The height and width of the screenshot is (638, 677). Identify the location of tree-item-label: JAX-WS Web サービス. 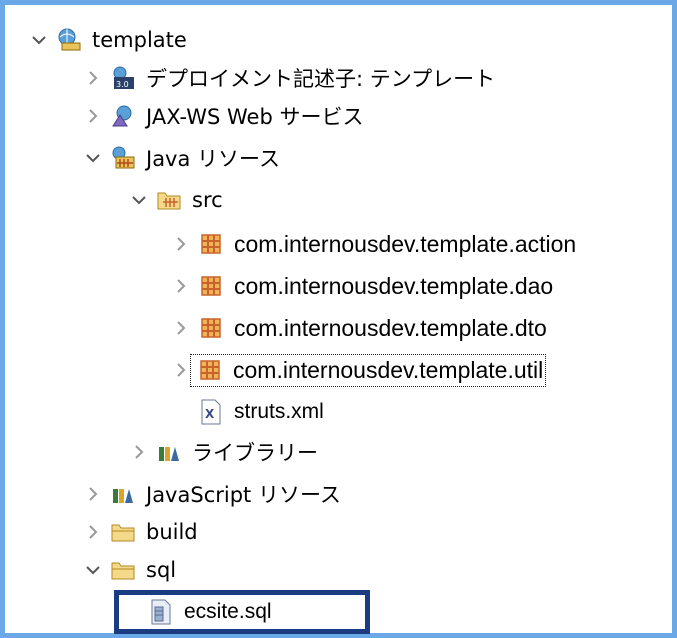
(255, 117).